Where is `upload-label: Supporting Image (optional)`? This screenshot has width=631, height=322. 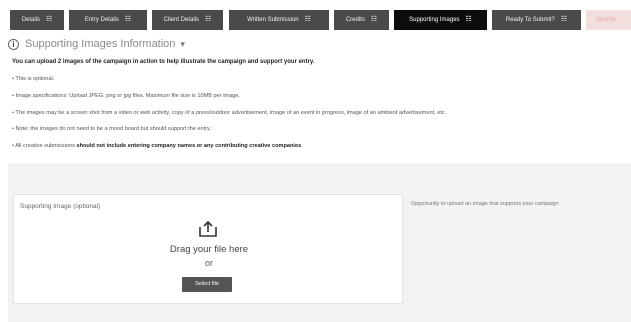
upload-label: Supporting Image (optional) is located at coordinates (60, 206).